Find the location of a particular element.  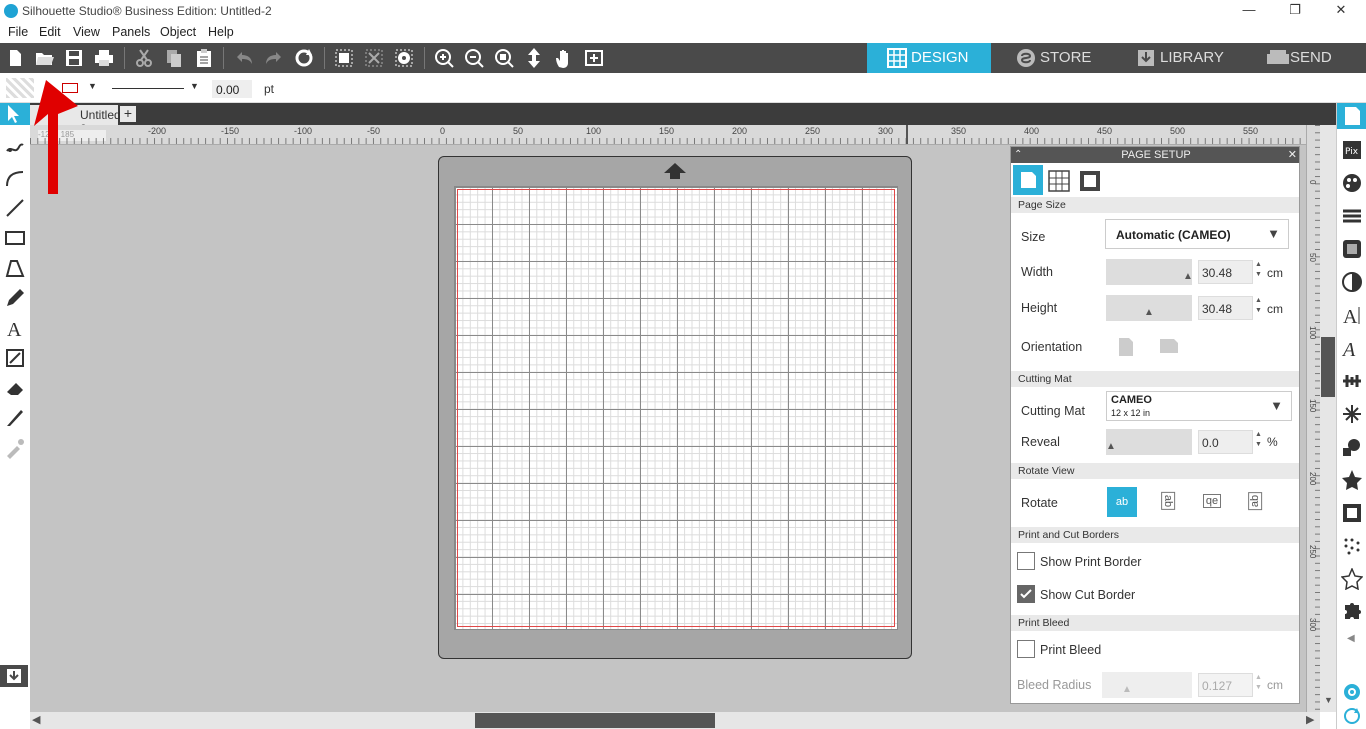

transparency-icon is located at coordinates (1352, 282).